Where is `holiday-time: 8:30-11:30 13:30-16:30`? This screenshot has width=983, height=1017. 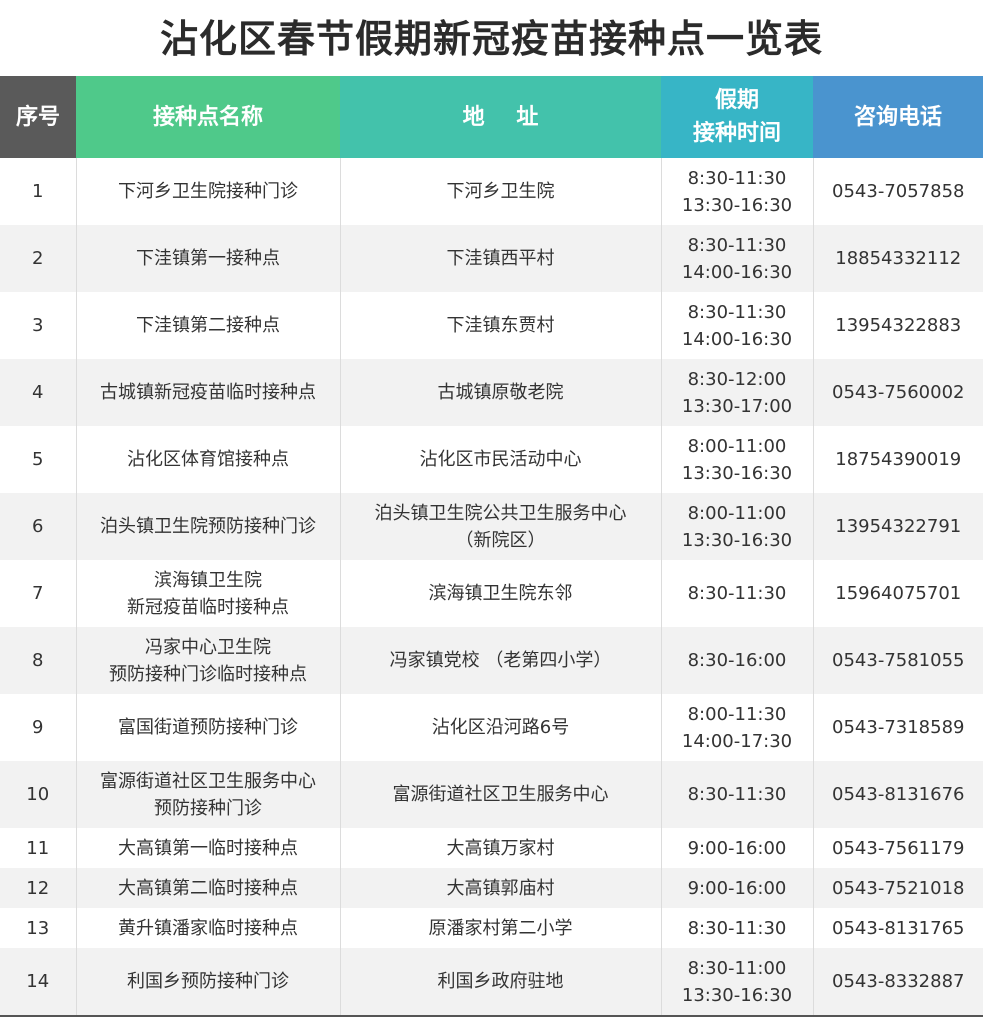
holiday-time: 8:30-11:30 13:30-16:30 is located at coordinates (736, 191).